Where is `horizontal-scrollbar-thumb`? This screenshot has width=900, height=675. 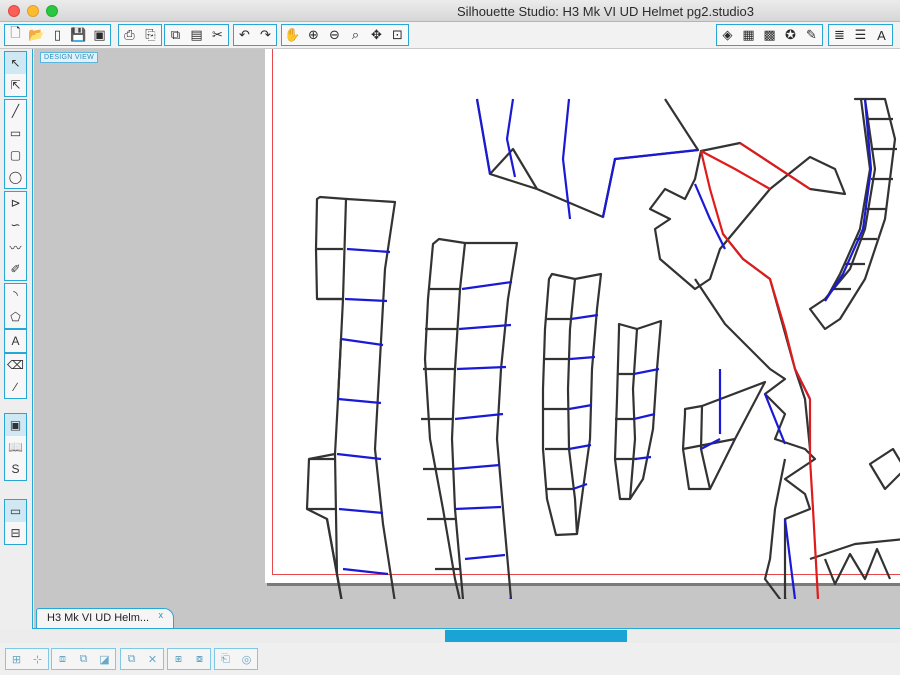 horizontal-scrollbar-thumb is located at coordinates (536, 636).